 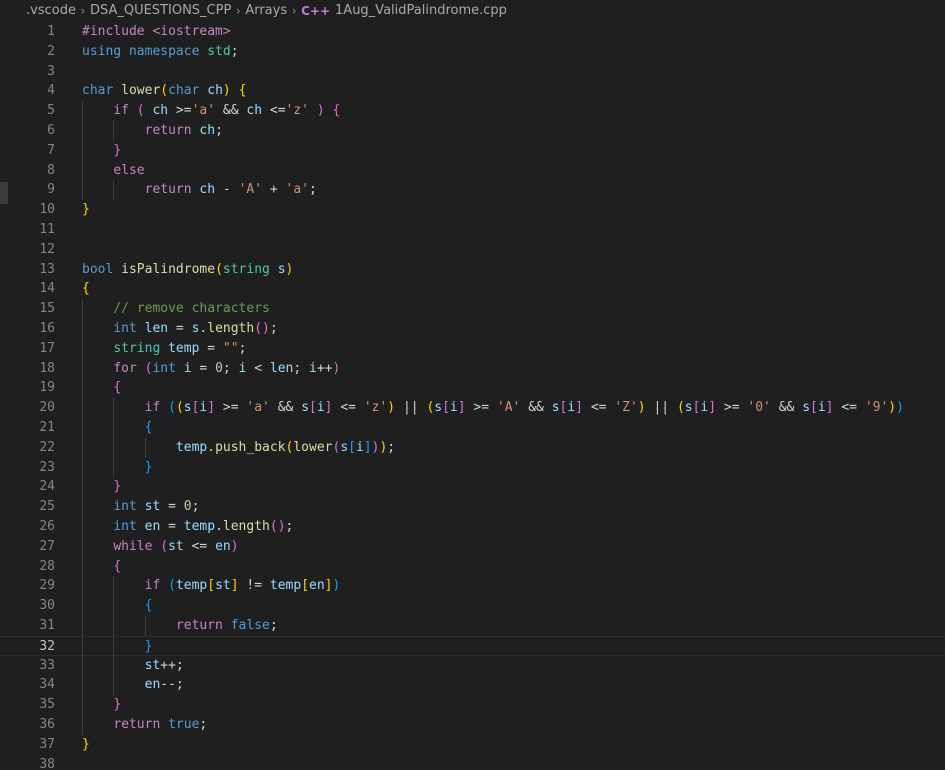 What do you see at coordinates (472, 762) in the screenshot?
I see `code-line: 38` at bounding box center [472, 762].